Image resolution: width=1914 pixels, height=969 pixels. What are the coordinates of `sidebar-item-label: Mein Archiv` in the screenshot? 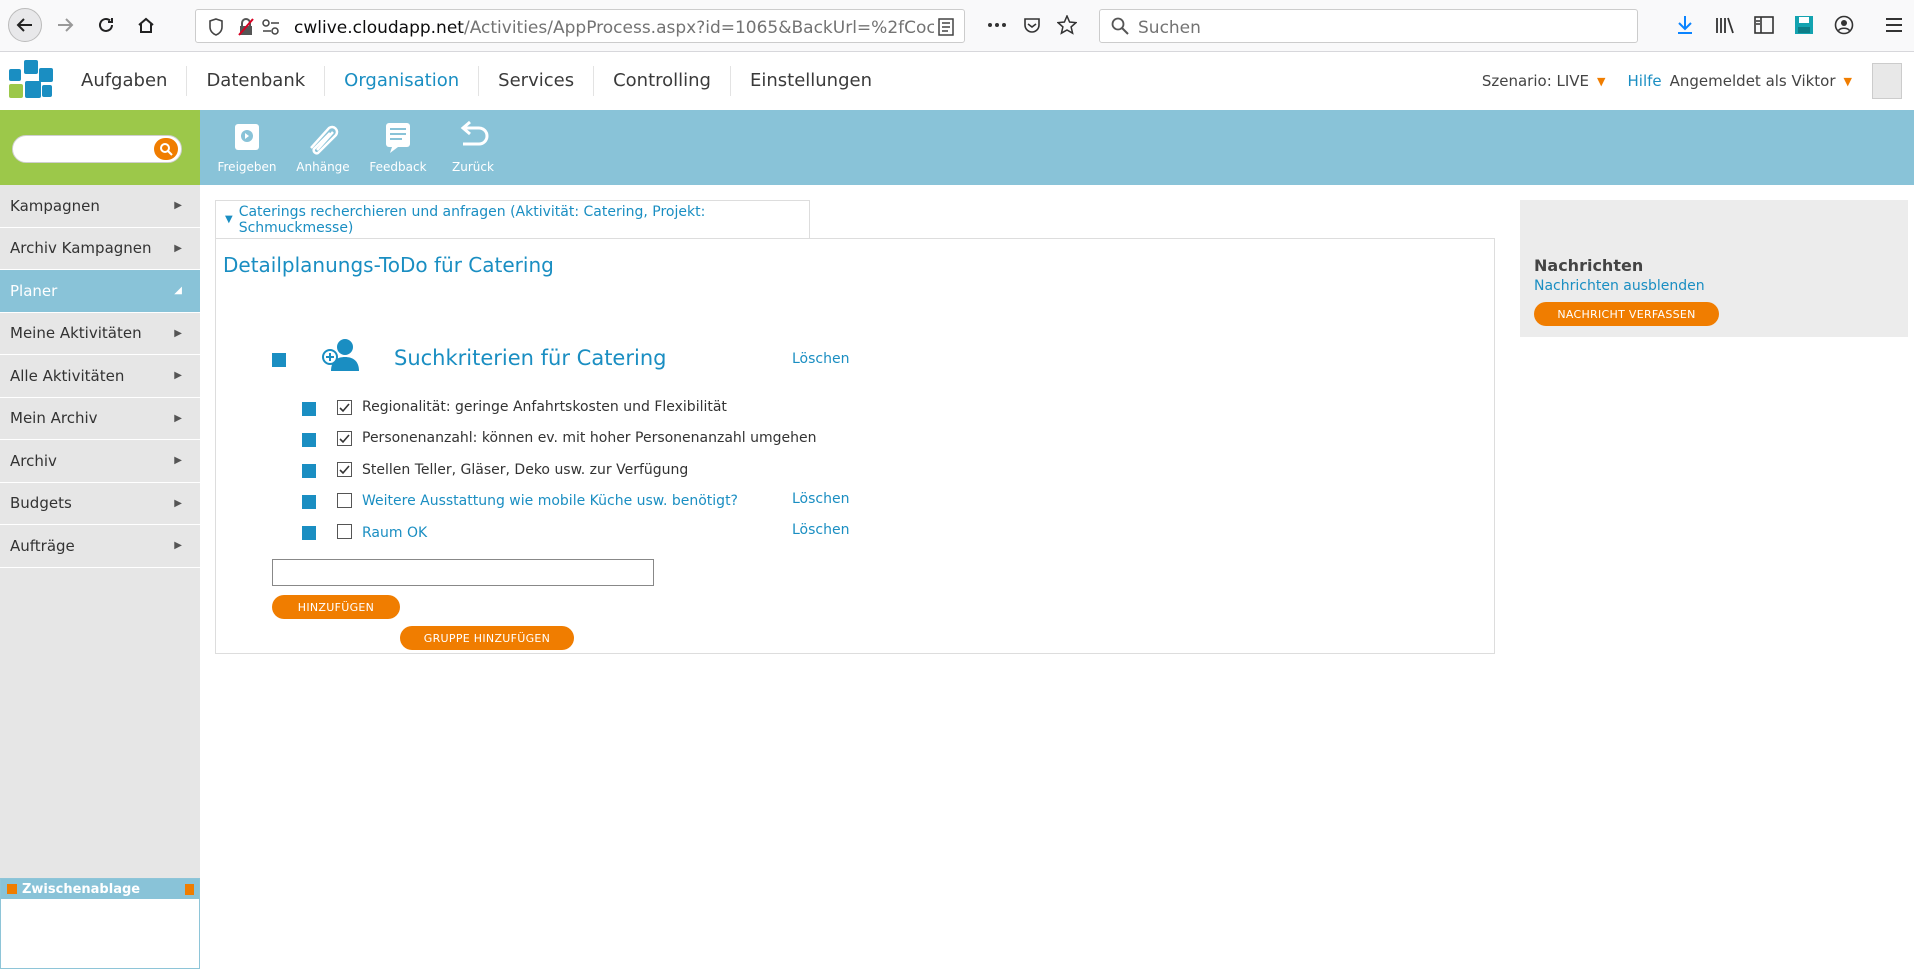 It's located at (54, 418).